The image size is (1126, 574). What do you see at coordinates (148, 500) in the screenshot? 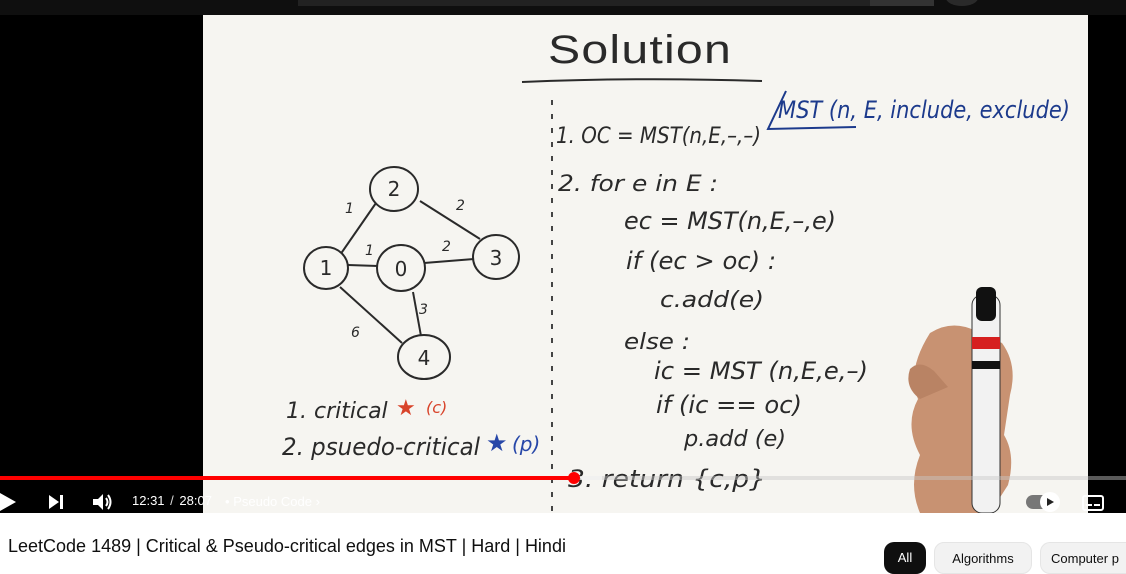
I see `current-time: 12:31` at bounding box center [148, 500].